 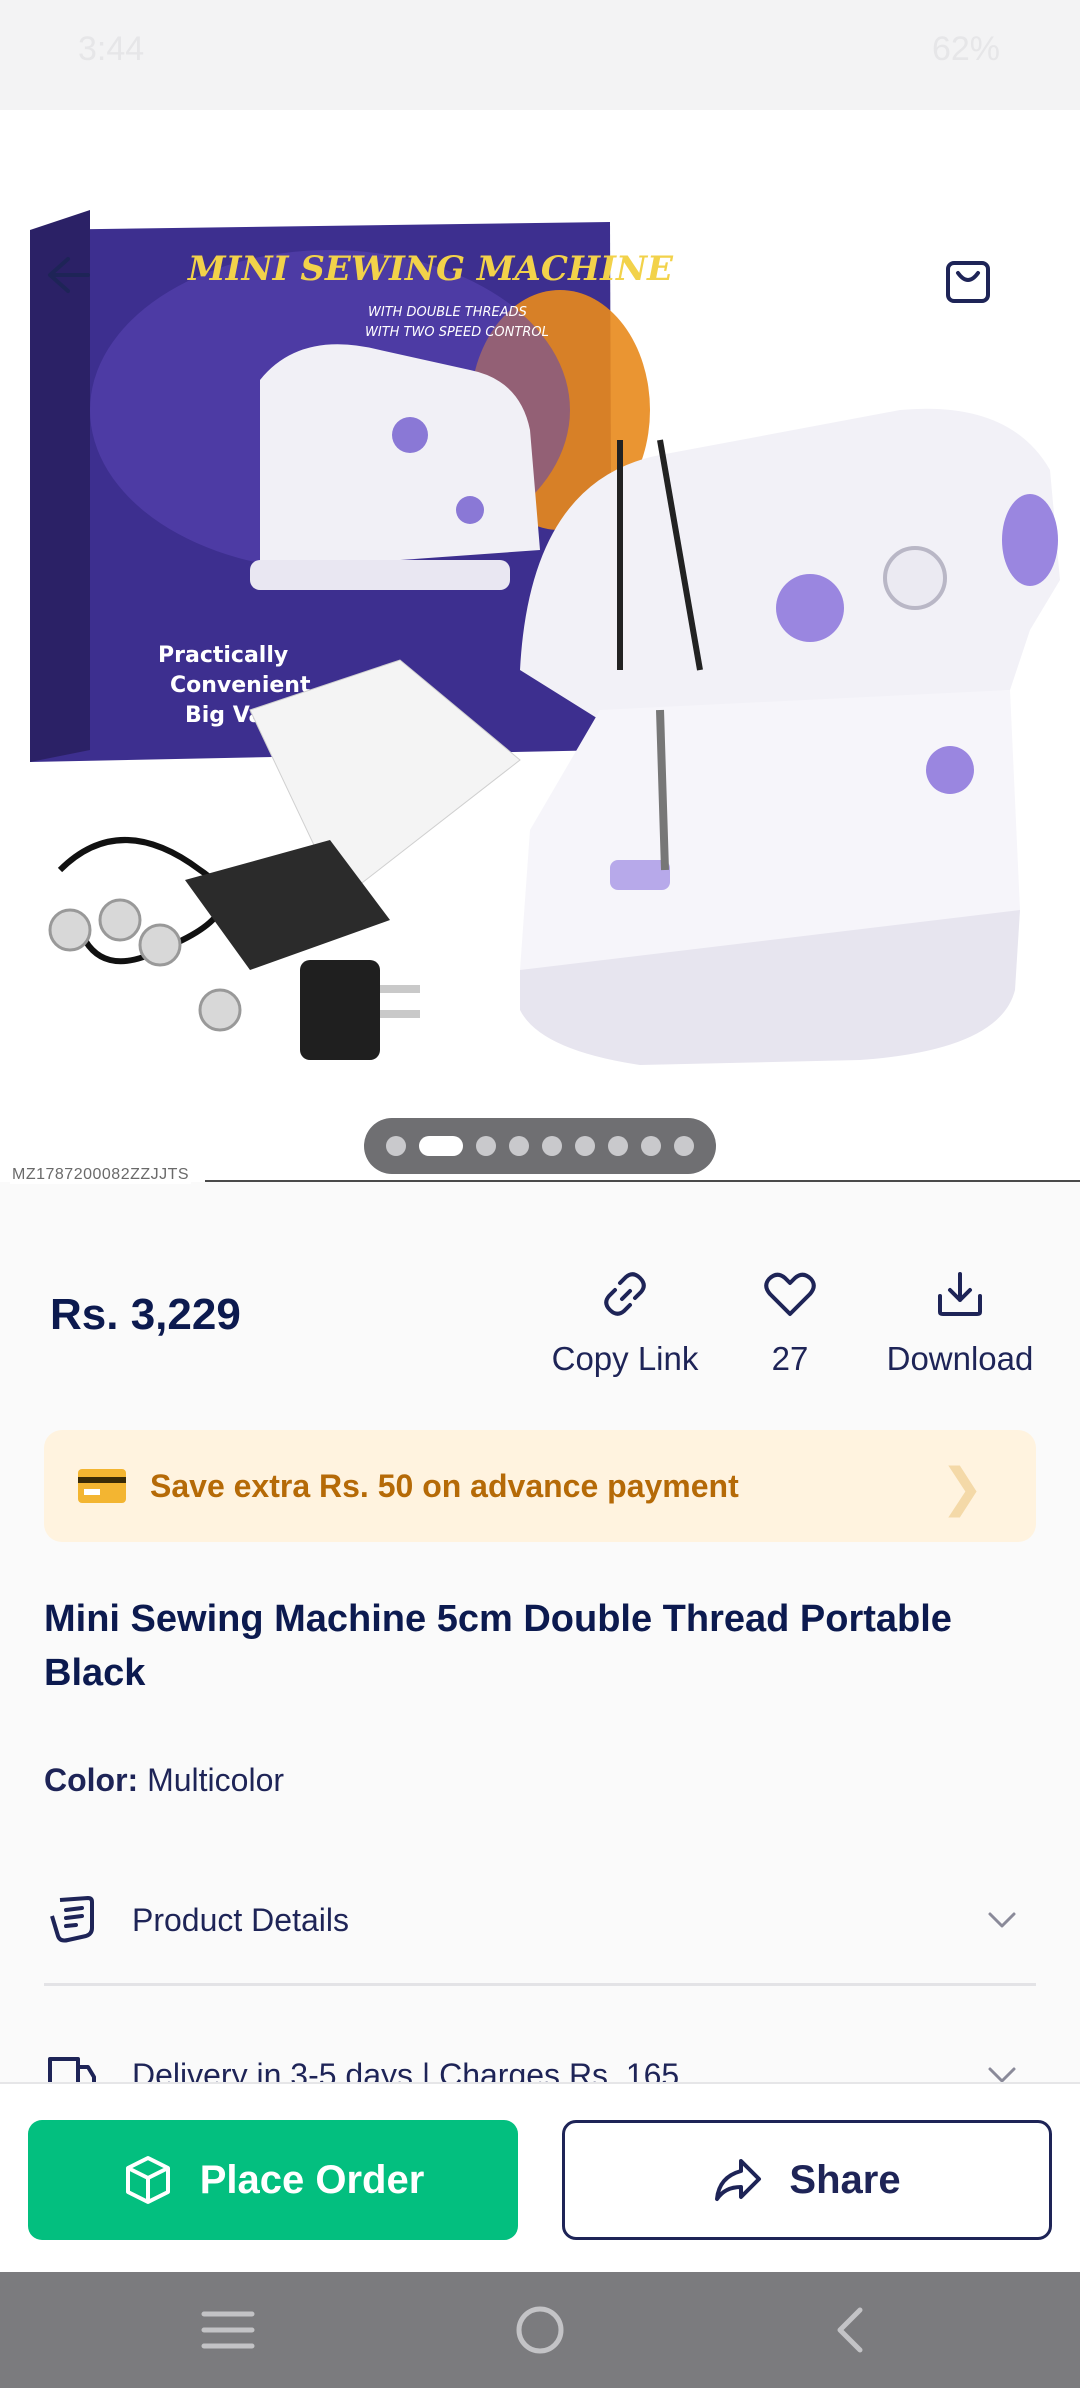 I want to click on menu-lines-icon, so click(x=228, y=2330).